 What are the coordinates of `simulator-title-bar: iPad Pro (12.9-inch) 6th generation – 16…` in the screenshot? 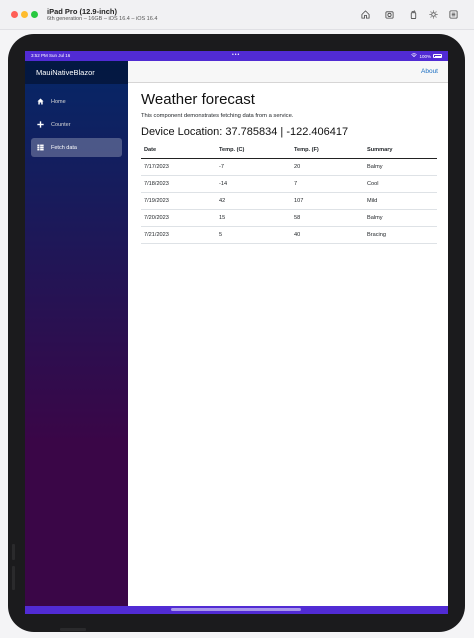 It's located at (237, 15).